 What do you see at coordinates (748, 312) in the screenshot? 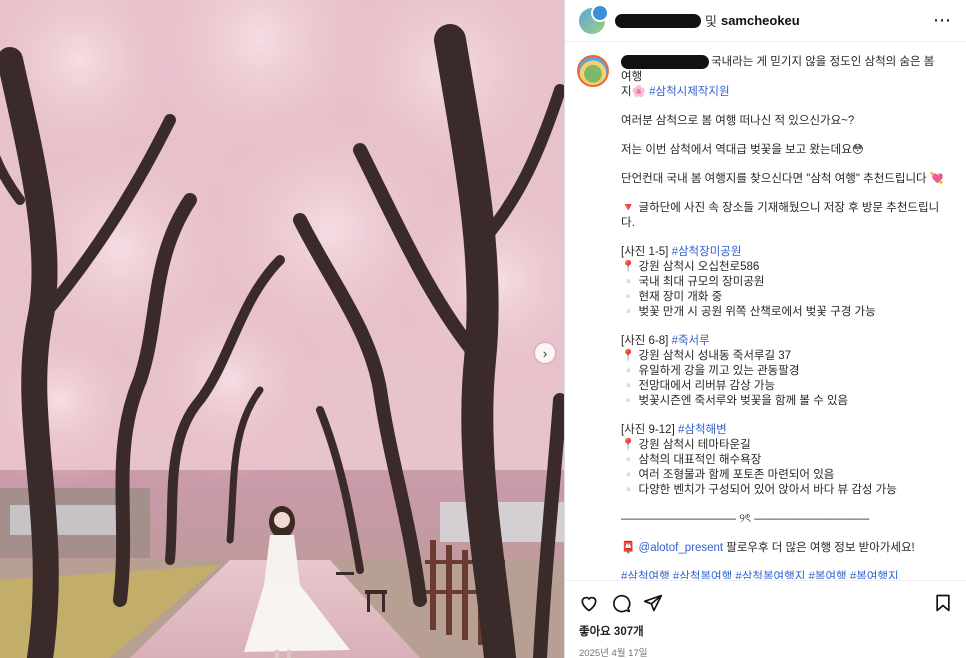
I see `caption-line-text: ▫️ 벚꽃 만개 시 공원 위쪽 산책로에서 벚꽃 구경 가능` at bounding box center [748, 312].